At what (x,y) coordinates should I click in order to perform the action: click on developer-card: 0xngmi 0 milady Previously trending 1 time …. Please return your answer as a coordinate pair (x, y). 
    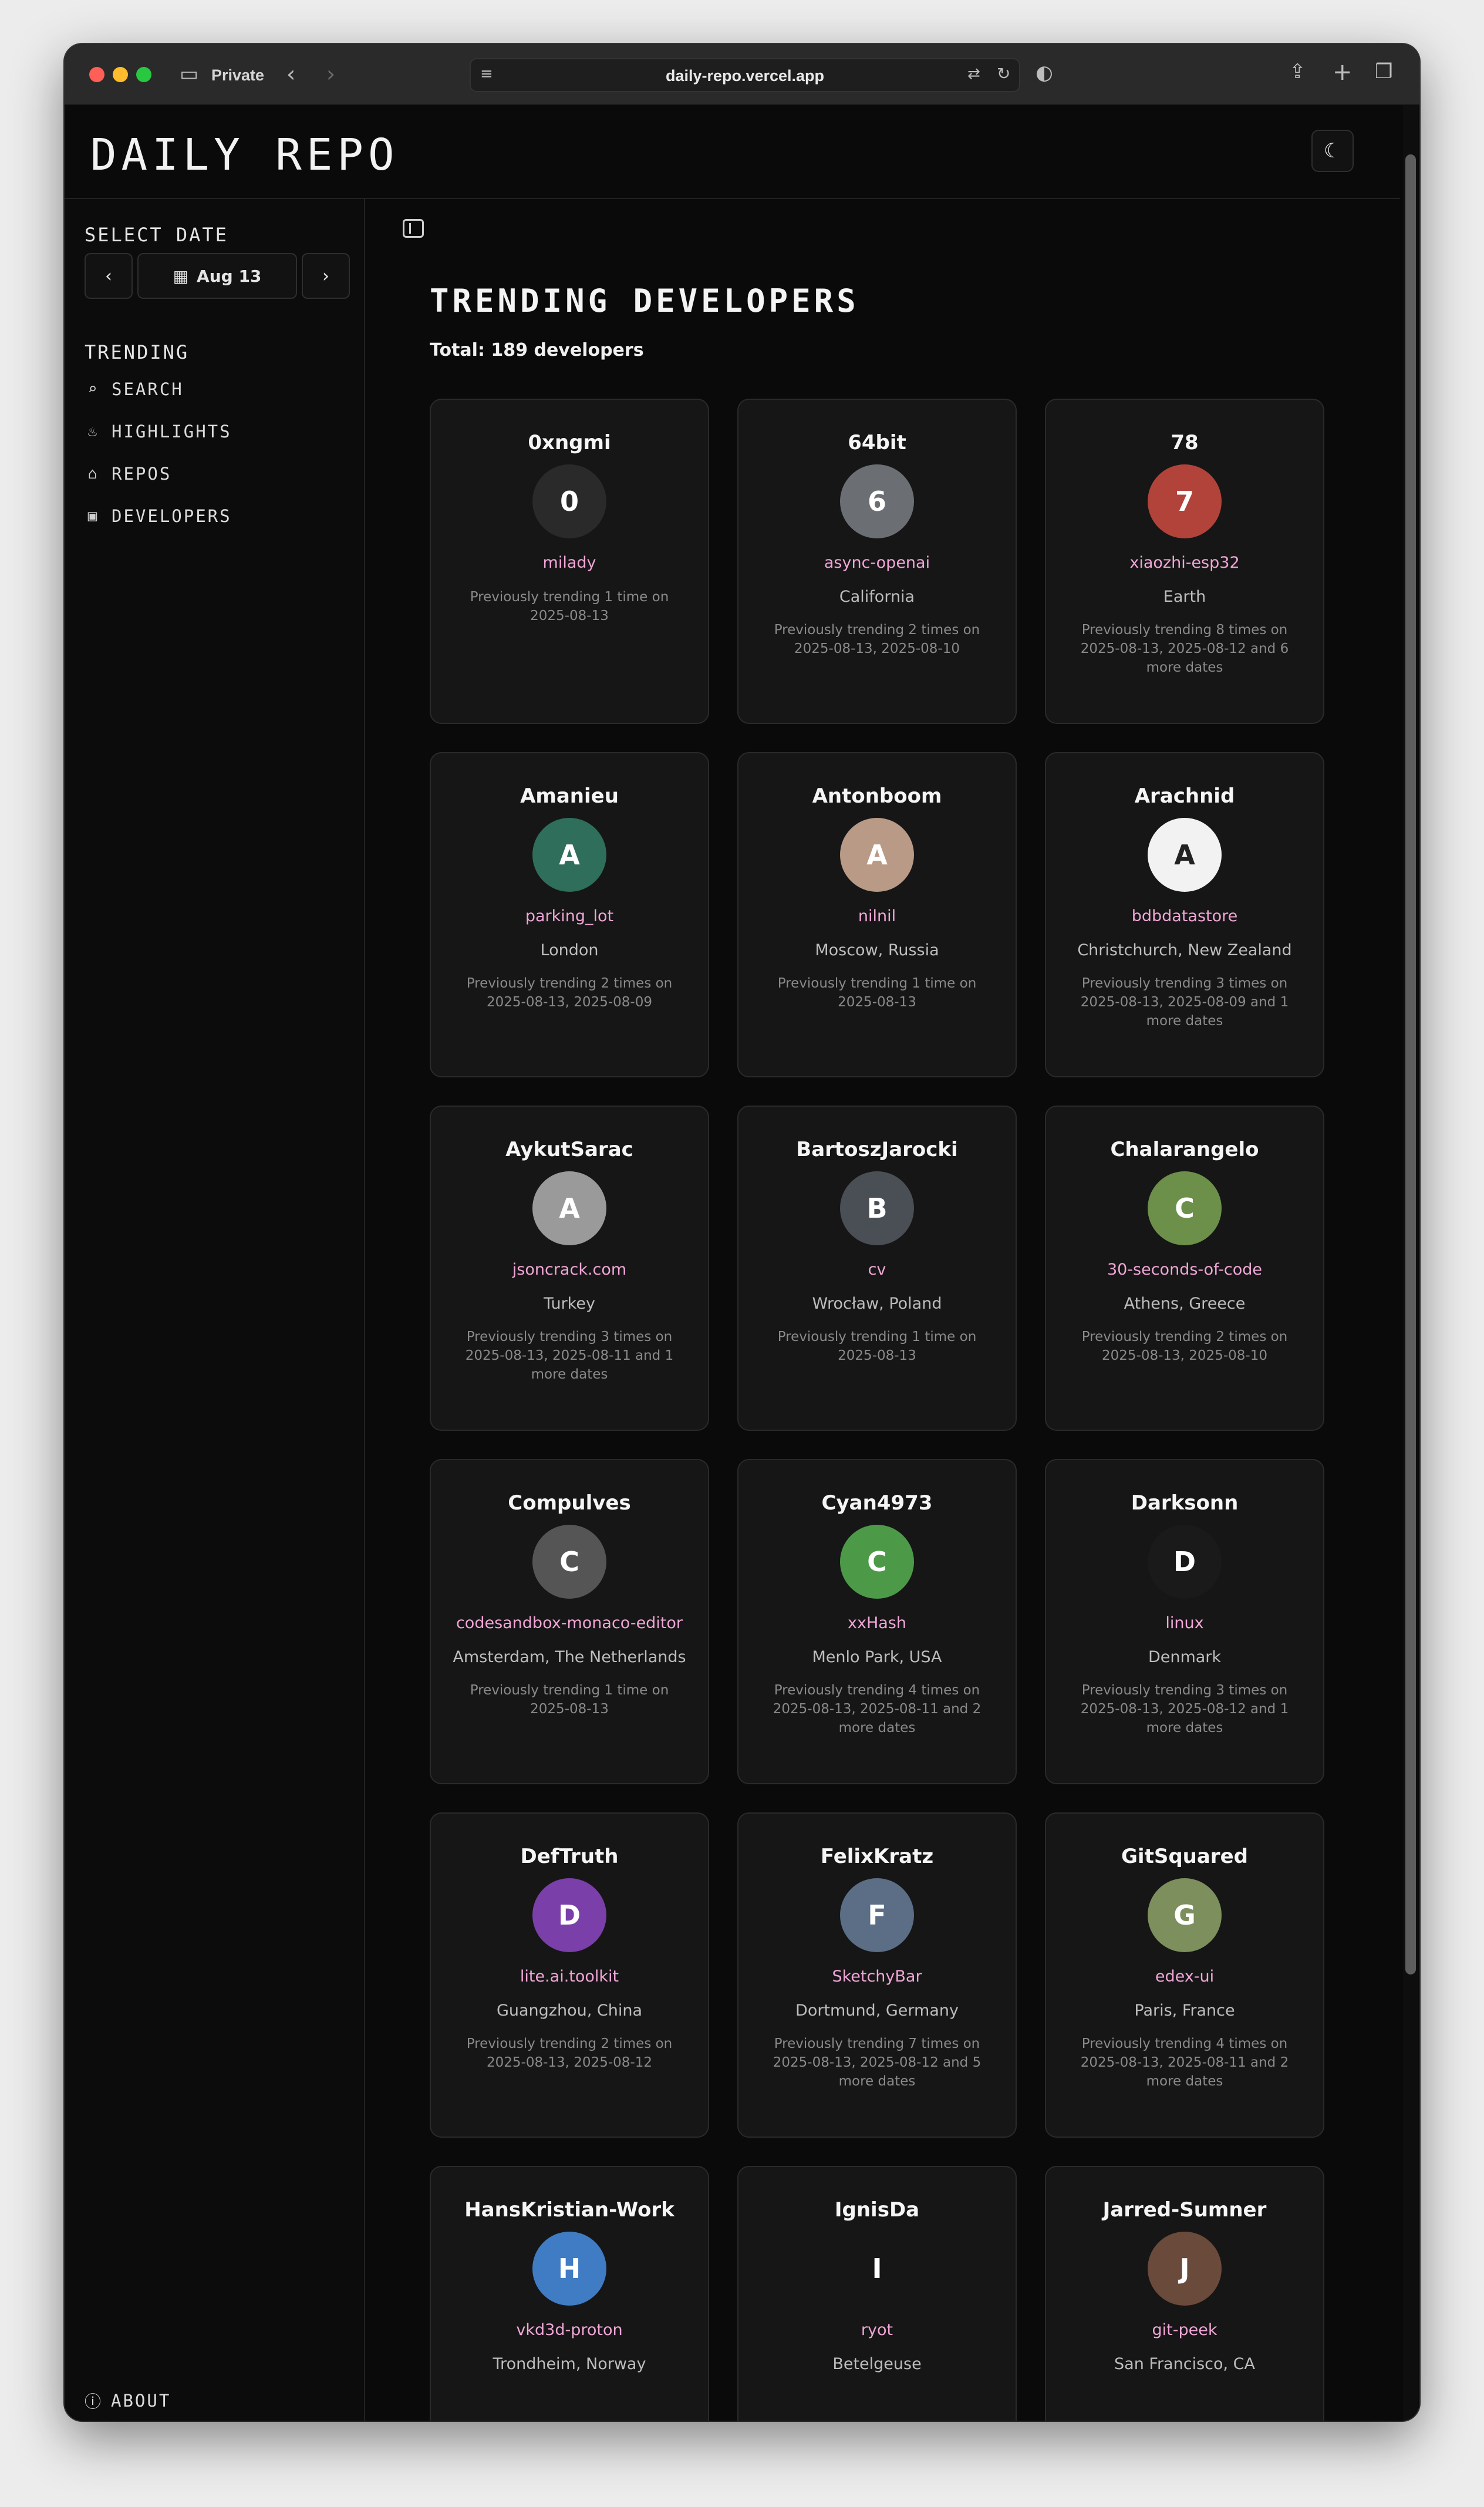
    Looking at the image, I should click on (569, 561).